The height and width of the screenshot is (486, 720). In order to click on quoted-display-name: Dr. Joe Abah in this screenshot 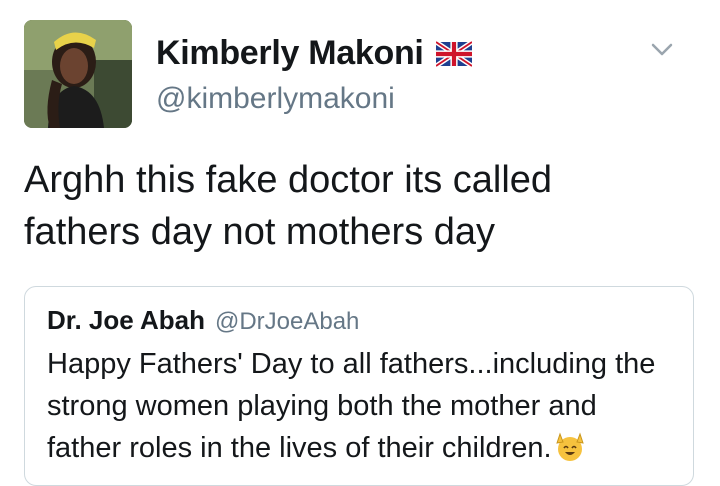, I will do `click(126, 320)`.